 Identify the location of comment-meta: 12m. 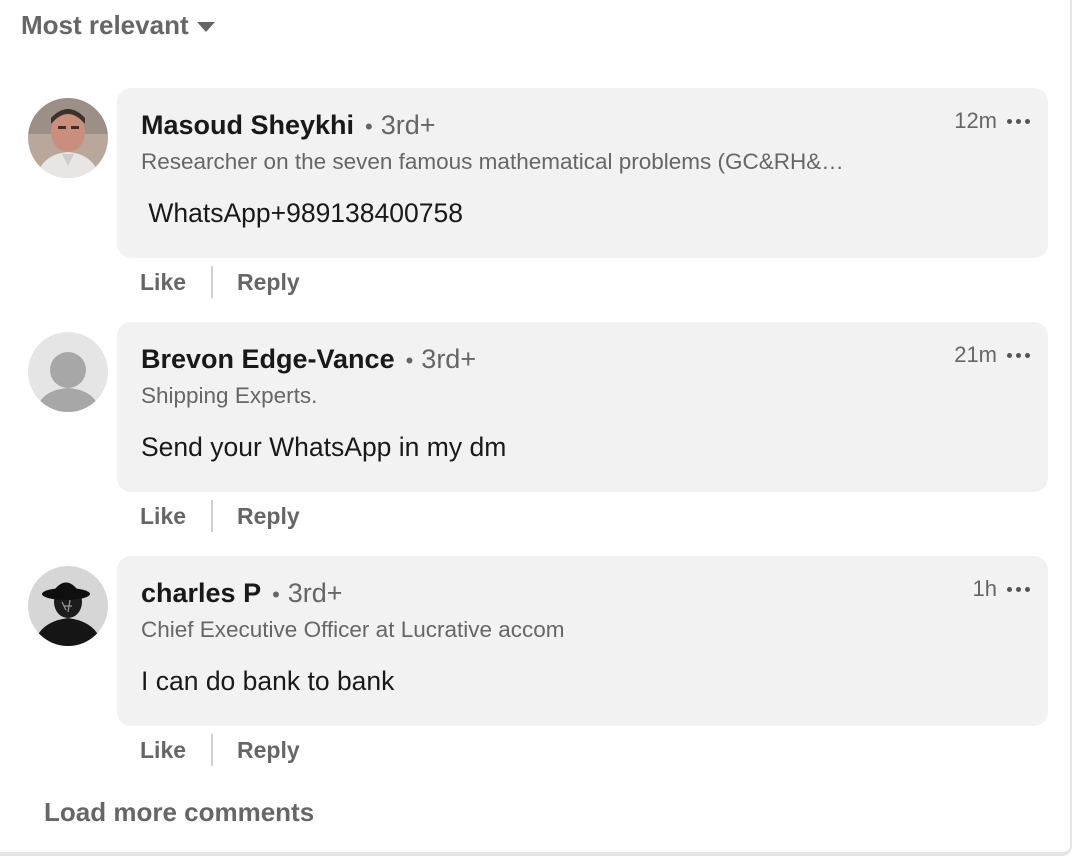
(992, 121).